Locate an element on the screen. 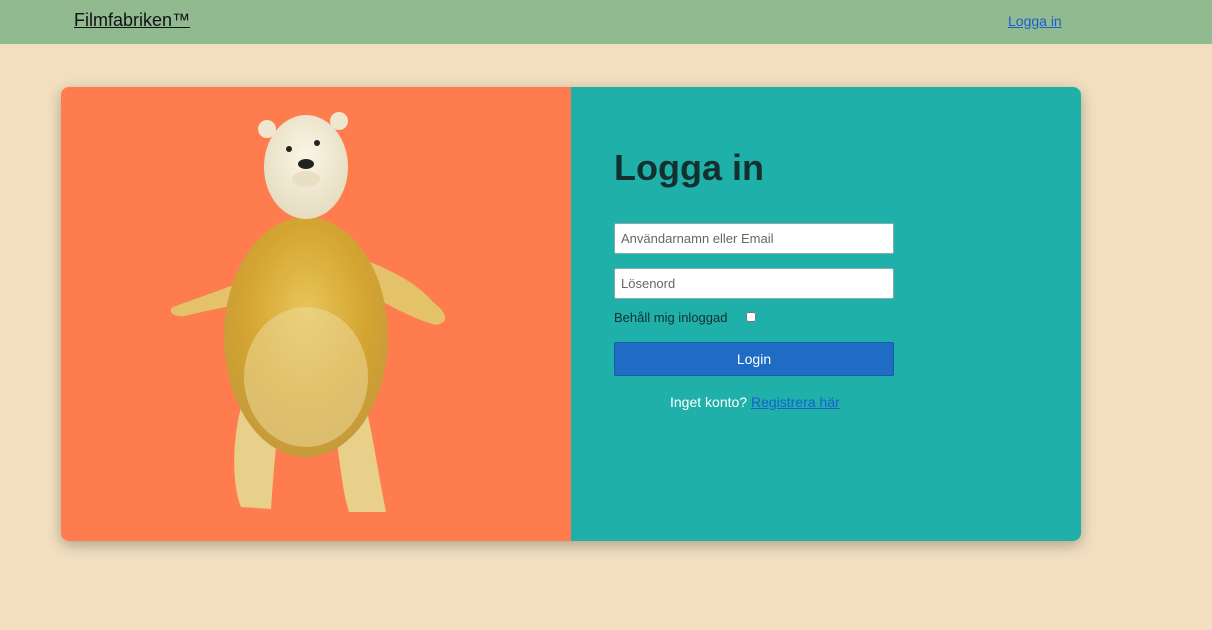 This screenshot has width=1212, height=630. register-prompt: Inget konto? Registrera här is located at coordinates (755, 402).